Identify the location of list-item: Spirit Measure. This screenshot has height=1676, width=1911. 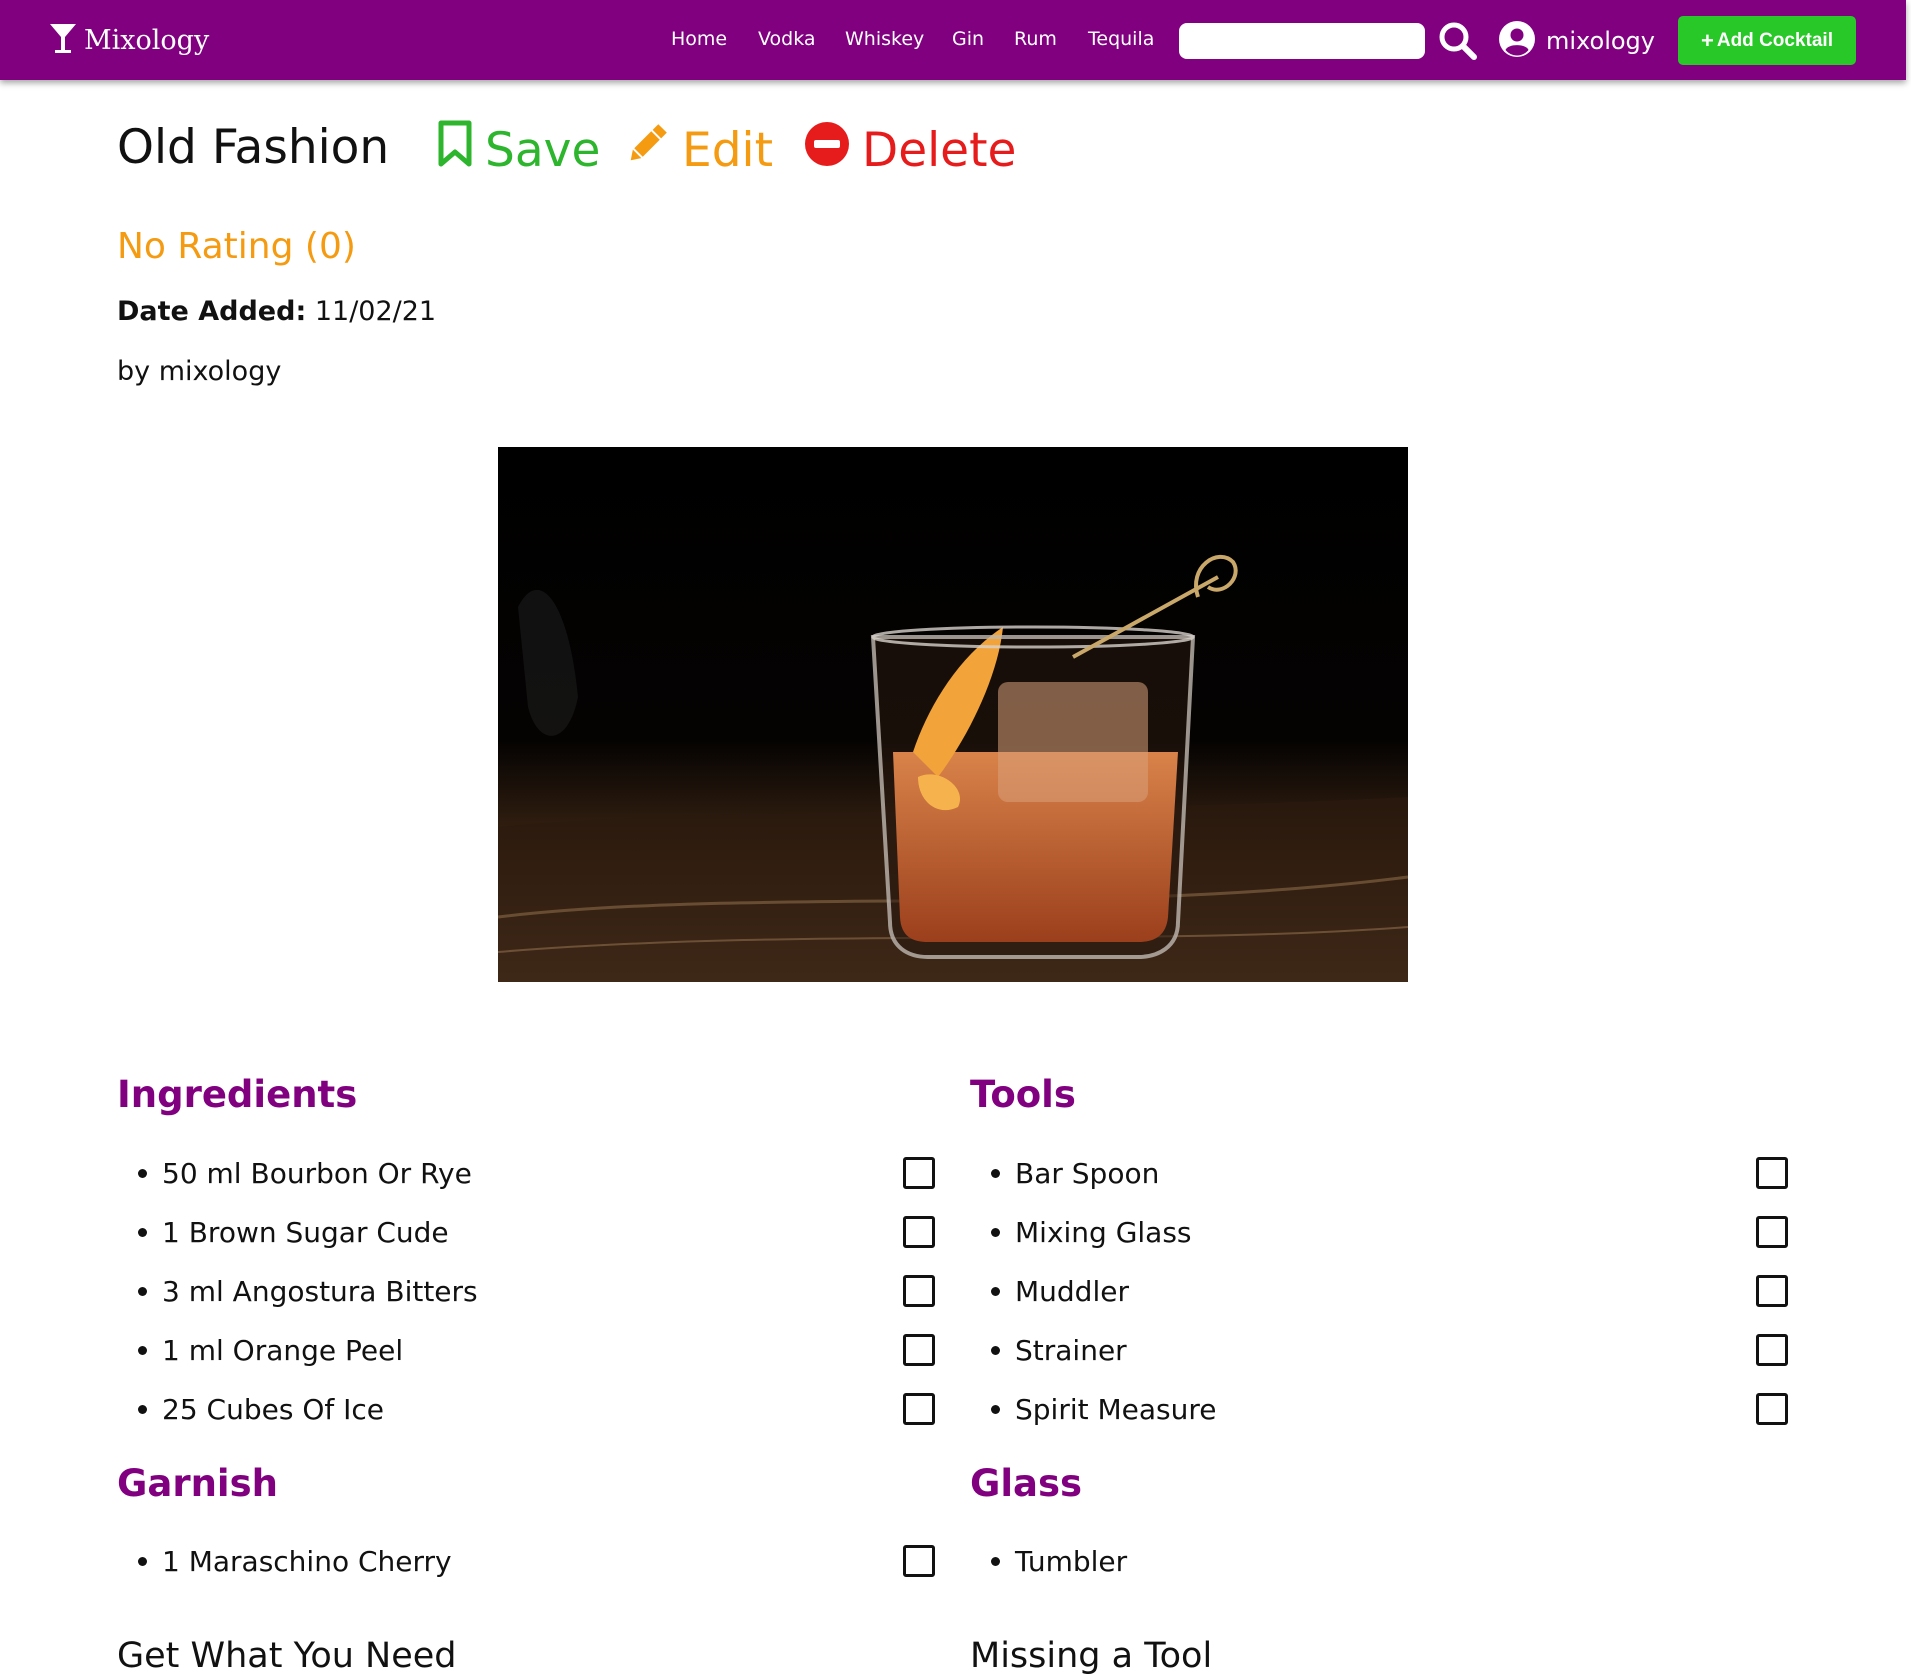
(1385, 1420).